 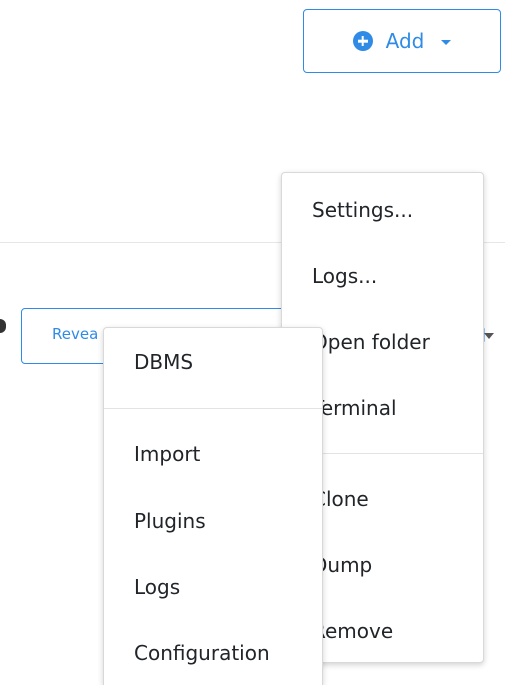 I want to click on add-button: Add, so click(x=402, y=41).